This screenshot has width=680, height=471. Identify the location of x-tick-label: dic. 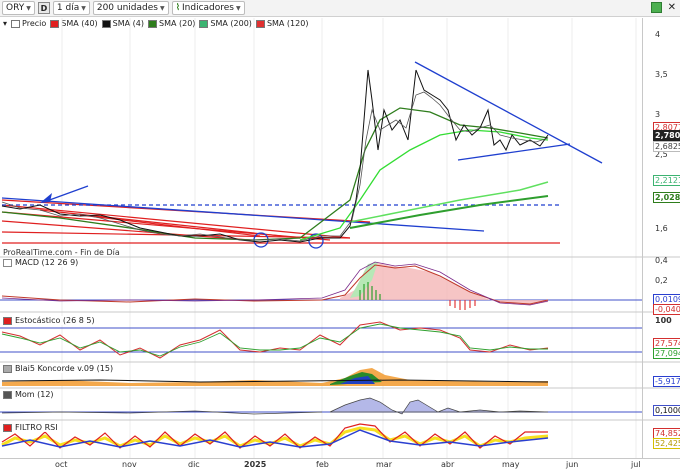
(194, 464).